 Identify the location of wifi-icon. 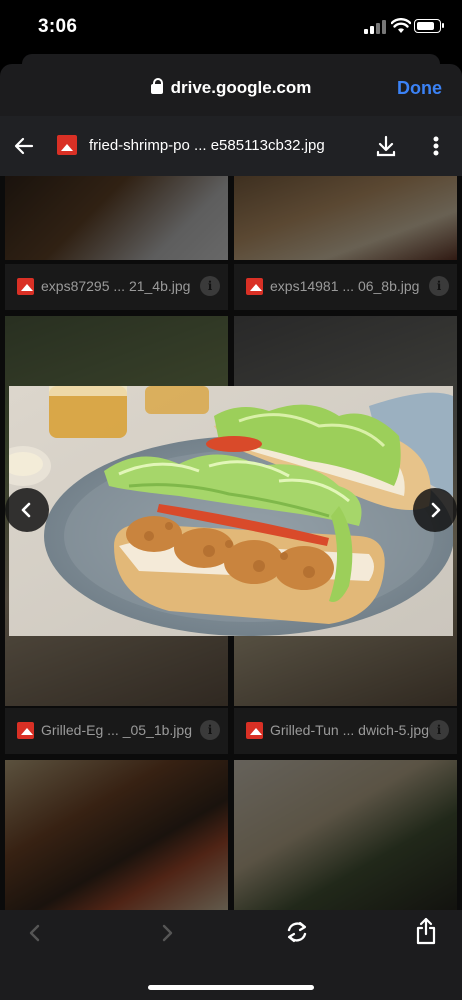
(401, 25).